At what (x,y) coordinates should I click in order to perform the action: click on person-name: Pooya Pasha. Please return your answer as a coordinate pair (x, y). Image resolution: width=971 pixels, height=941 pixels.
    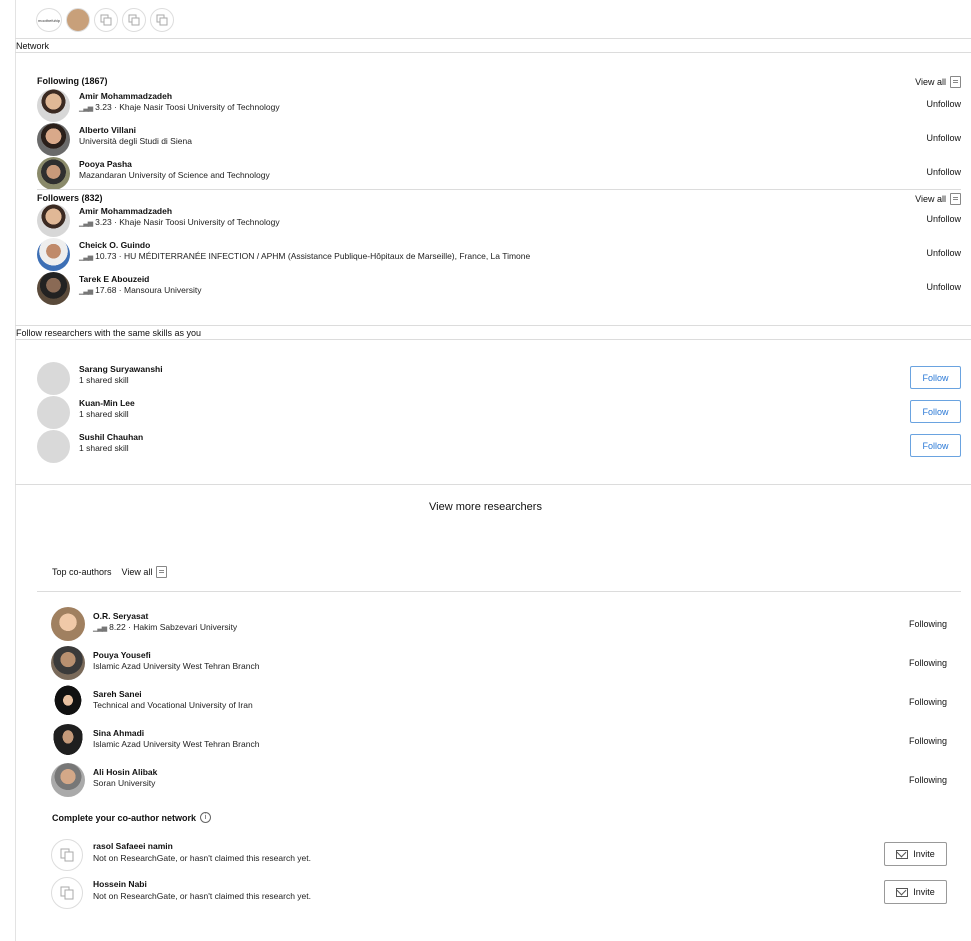
    Looking at the image, I should click on (105, 164).